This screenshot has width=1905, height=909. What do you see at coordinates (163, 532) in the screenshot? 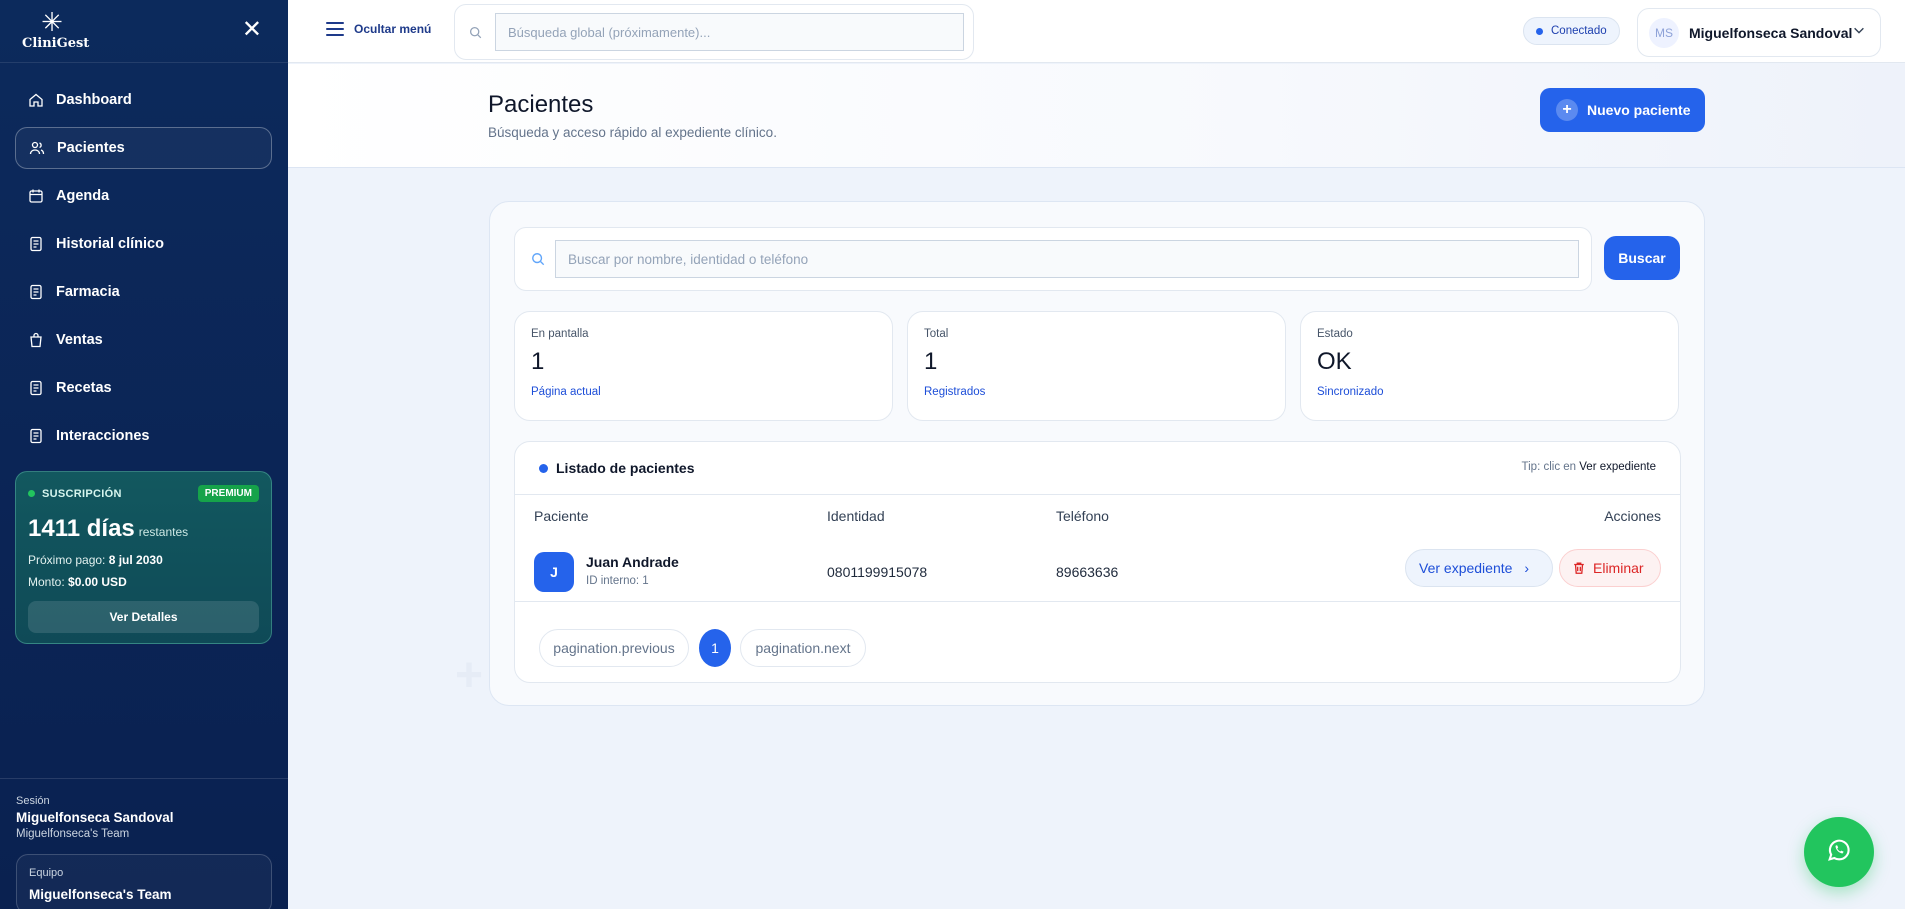
I see `days-suffix: restantes` at bounding box center [163, 532].